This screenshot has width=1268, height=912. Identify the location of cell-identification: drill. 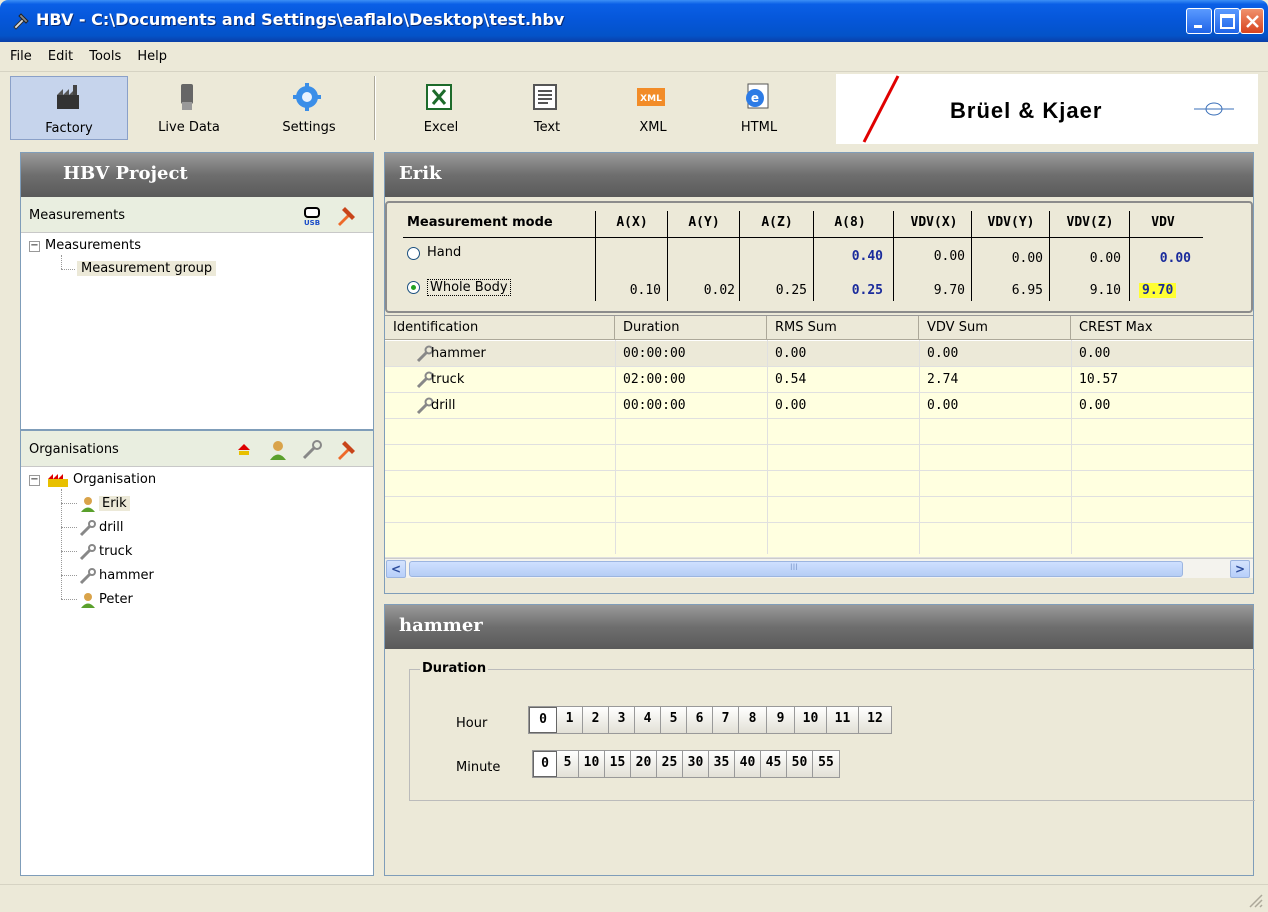
(443, 405).